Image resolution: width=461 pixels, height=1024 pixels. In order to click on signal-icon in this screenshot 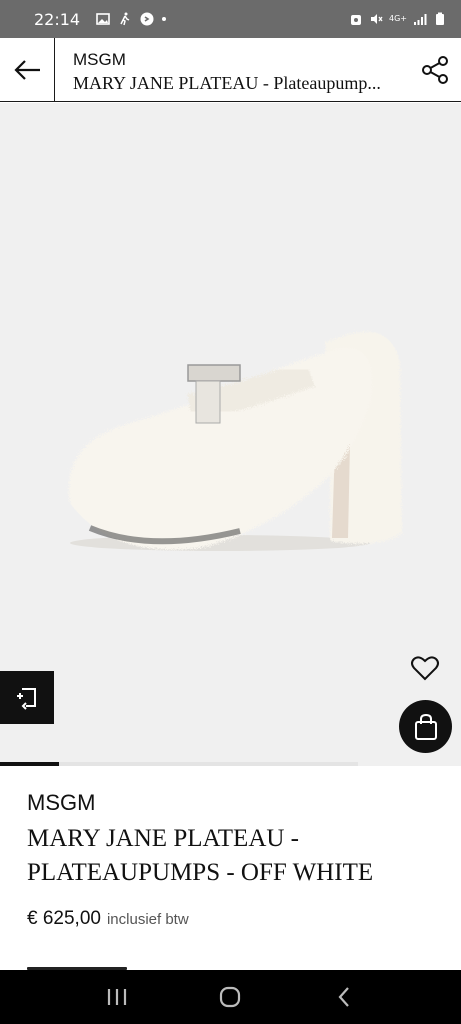, I will do `click(420, 19)`.